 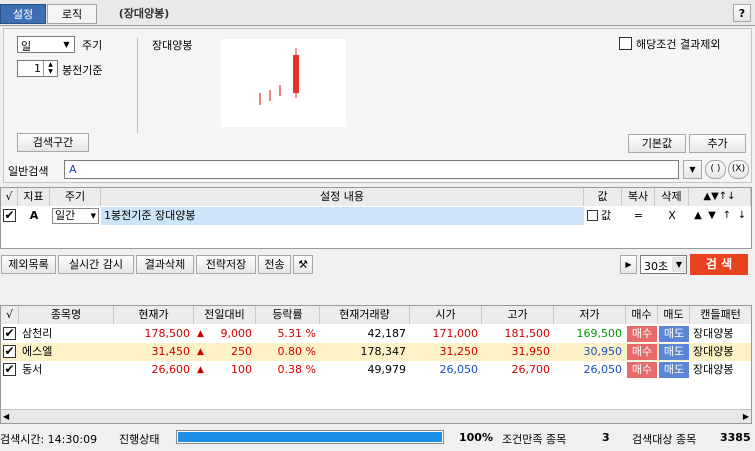 I want to click on condition-name: 장대양봉, so click(x=172, y=45).